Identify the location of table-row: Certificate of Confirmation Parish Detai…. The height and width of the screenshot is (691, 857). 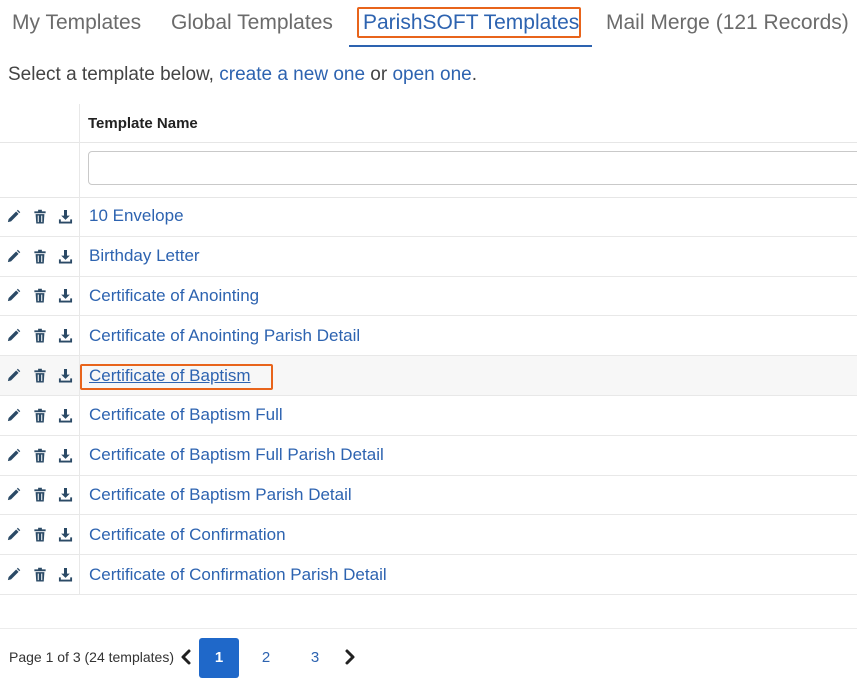
(428, 575).